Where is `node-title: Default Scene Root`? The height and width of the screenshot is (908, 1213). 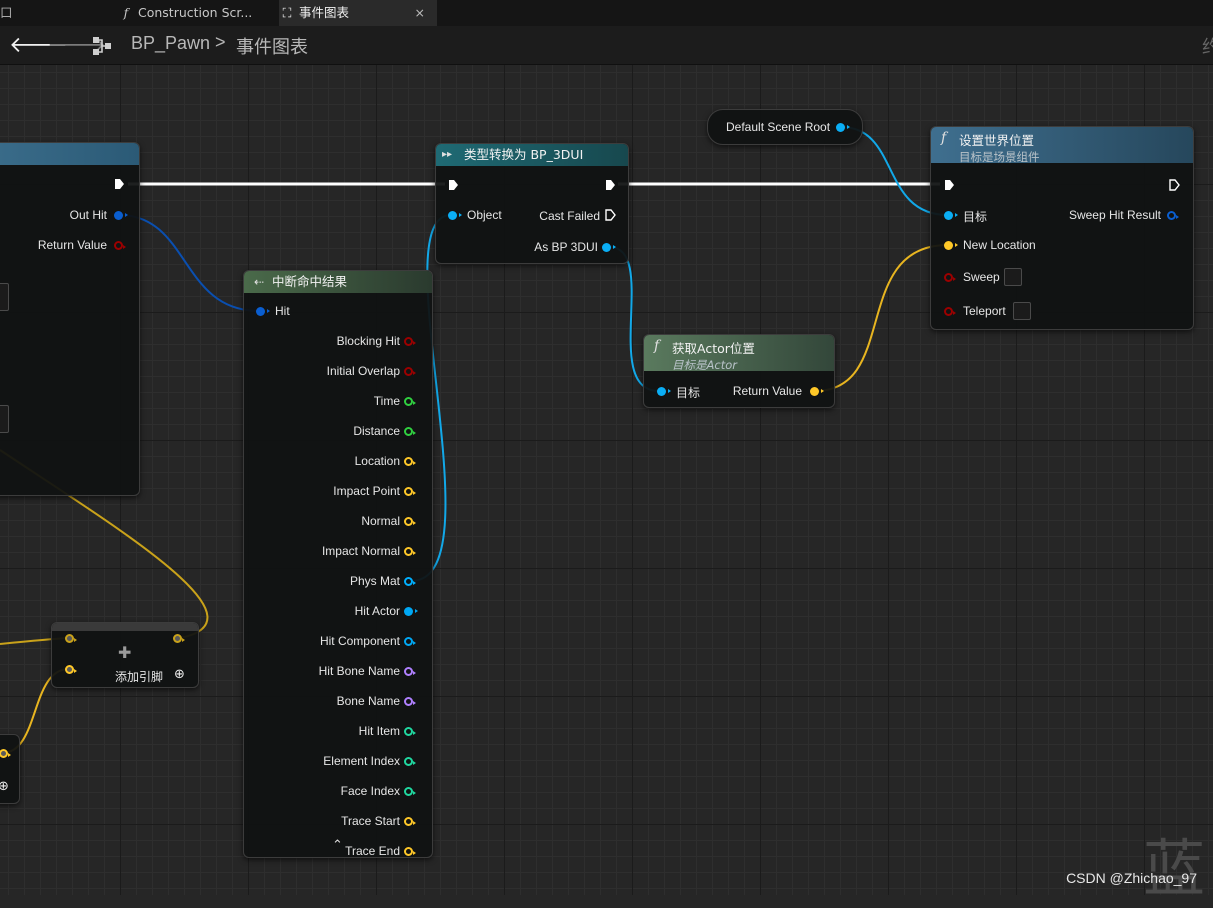 node-title: Default Scene Root is located at coordinates (778, 127).